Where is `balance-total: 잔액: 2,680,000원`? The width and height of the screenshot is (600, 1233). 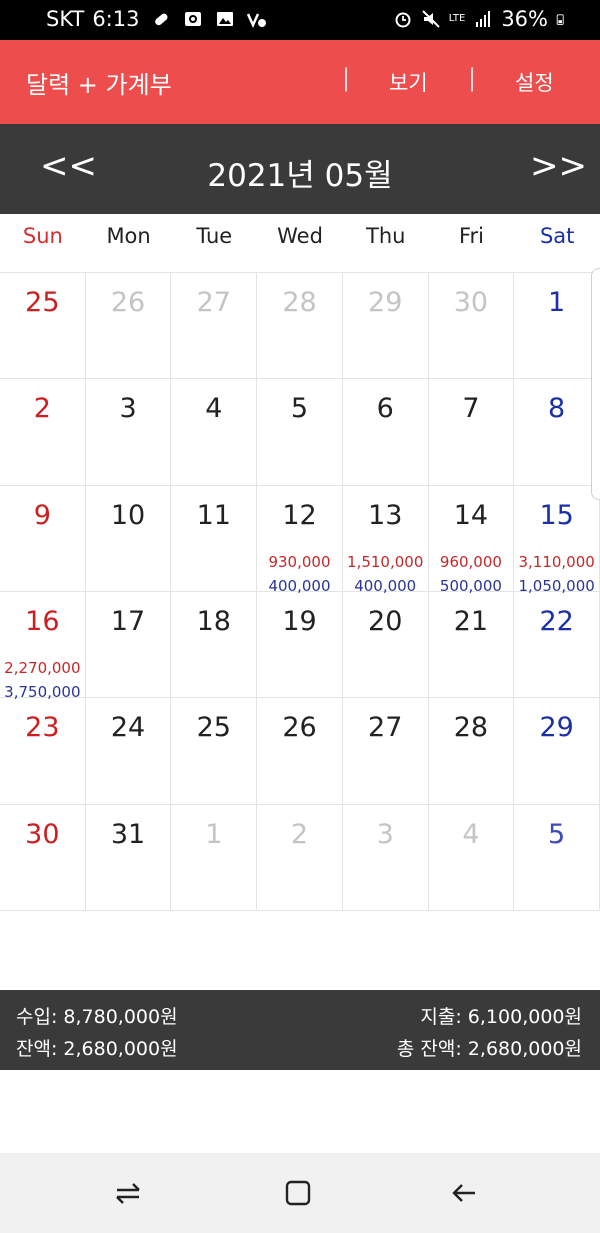 balance-total: 잔액: 2,680,000원 is located at coordinates (97, 1049).